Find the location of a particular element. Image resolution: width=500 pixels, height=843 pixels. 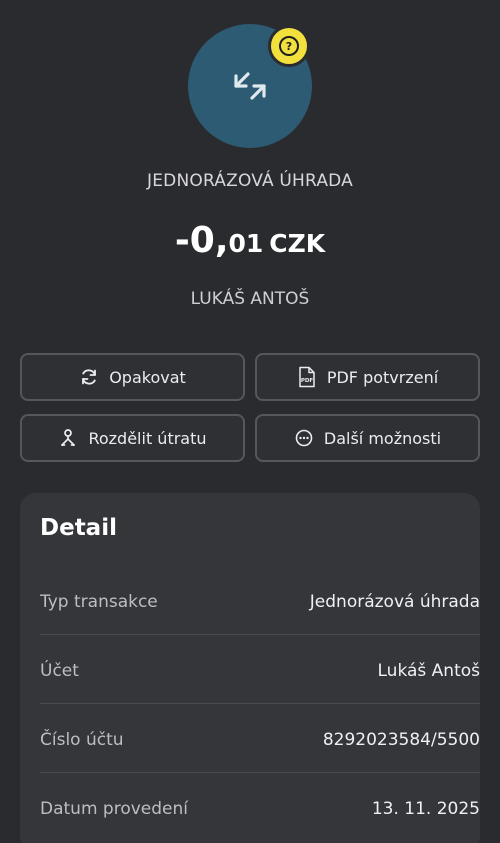

transfer-arrows-icon is located at coordinates (250, 86).